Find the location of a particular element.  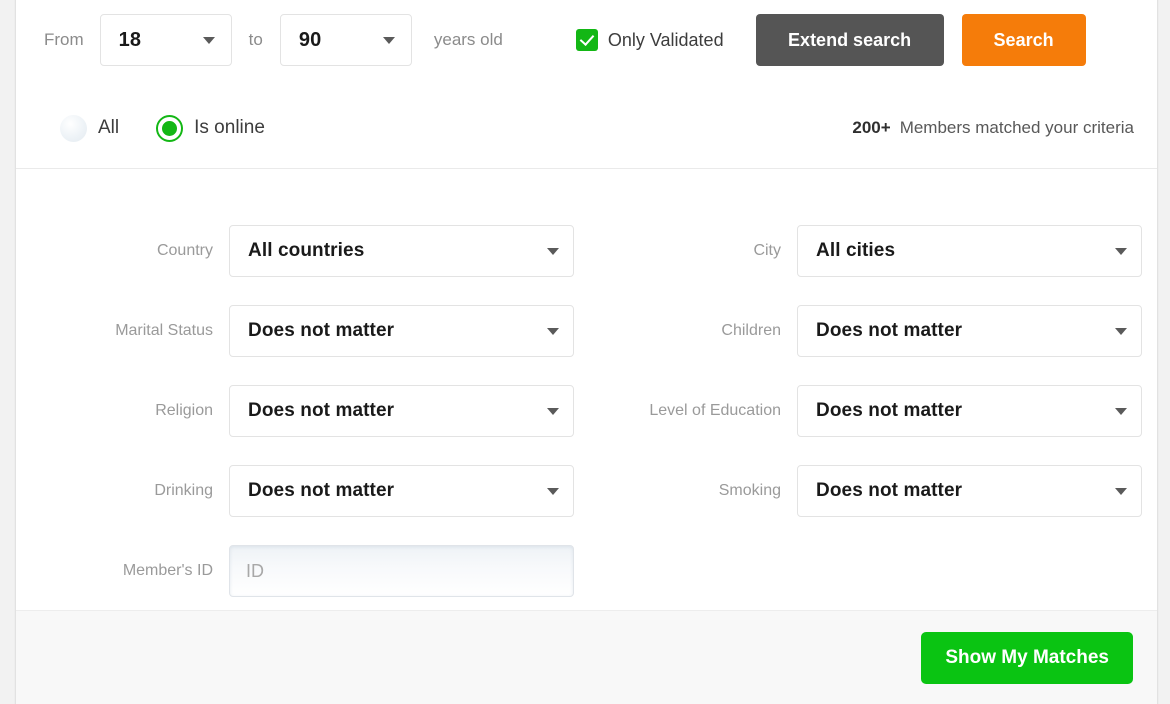

filter-label: Children is located at coordinates (751, 330).